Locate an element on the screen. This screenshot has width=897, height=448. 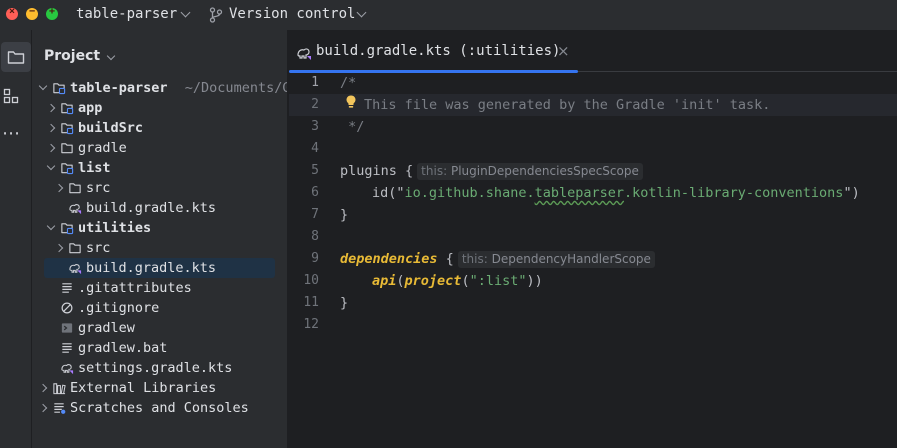
tree-item-label: table-parser is located at coordinates (119, 88).